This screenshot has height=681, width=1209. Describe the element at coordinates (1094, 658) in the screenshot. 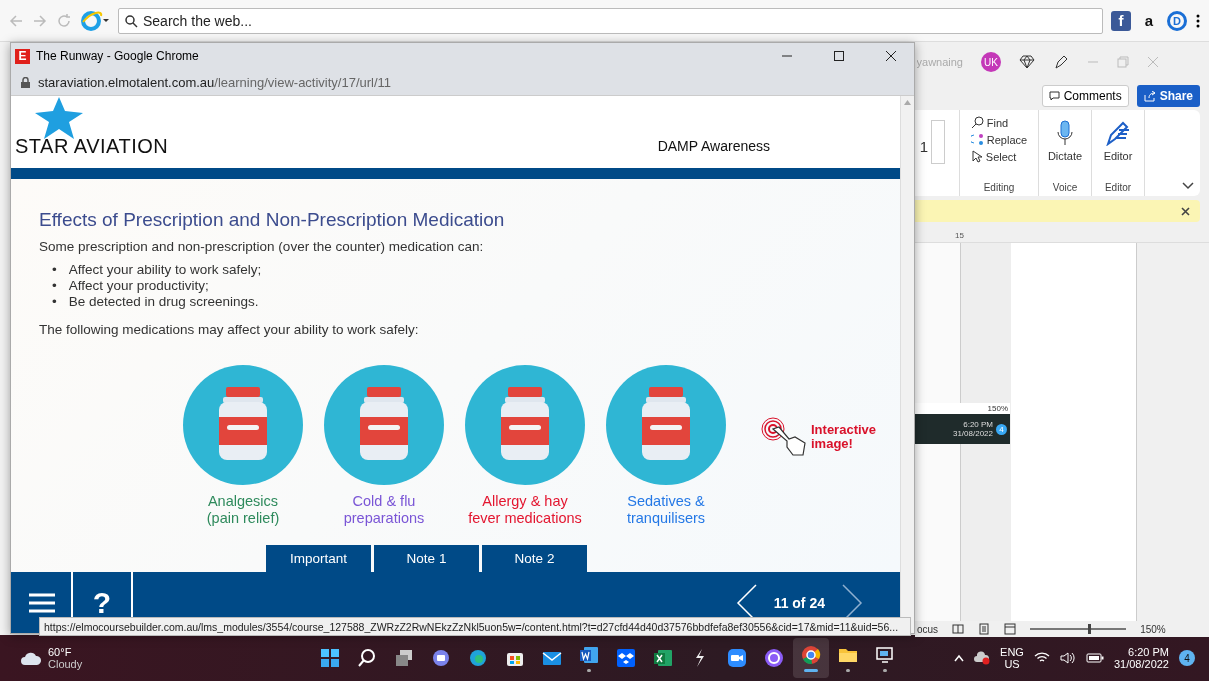

I see `battery-icon` at that location.